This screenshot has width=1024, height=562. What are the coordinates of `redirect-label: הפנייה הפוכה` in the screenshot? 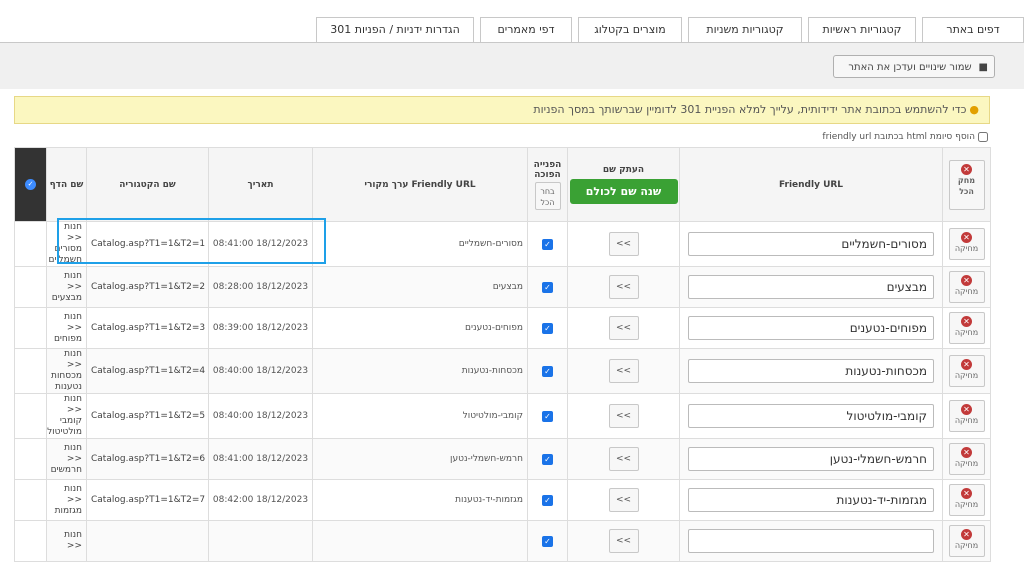 It's located at (547, 169).